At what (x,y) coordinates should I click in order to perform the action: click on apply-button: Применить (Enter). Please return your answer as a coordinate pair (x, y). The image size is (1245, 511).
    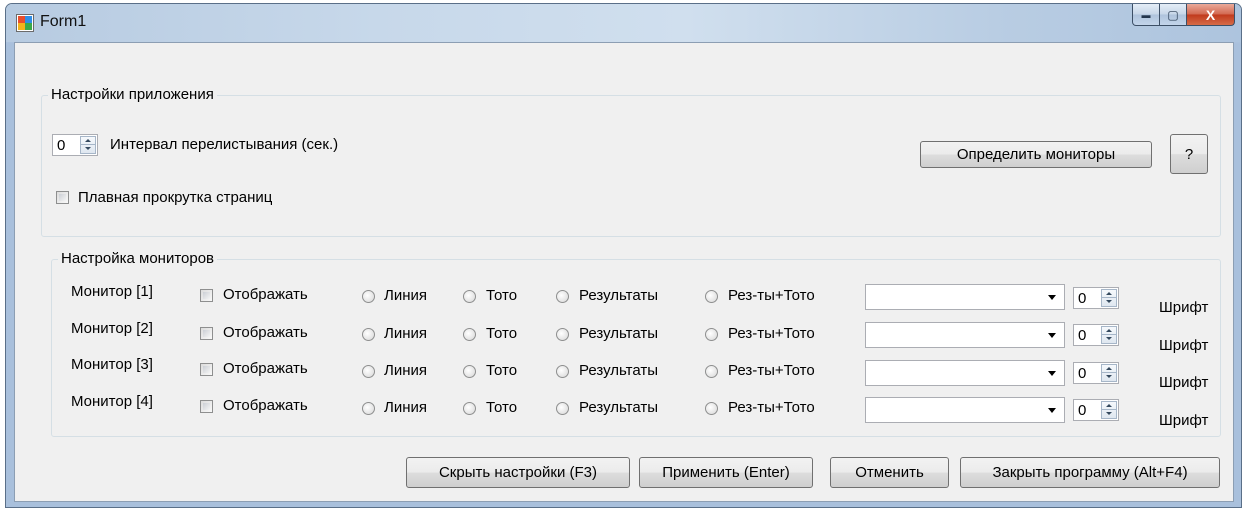
    Looking at the image, I should click on (726, 472).